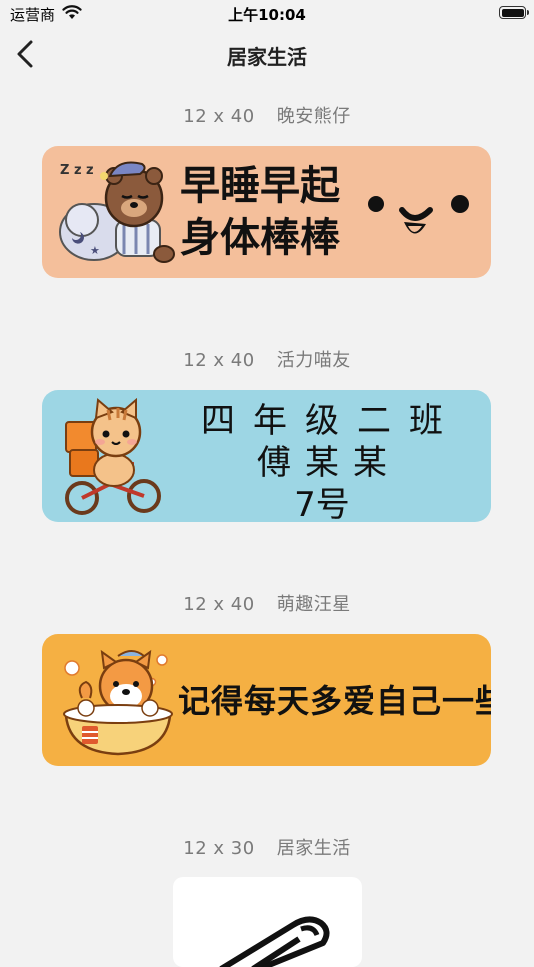 The height and width of the screenshot is (967, 534). What do you see at coordinates (267, 847) in the screenshot?
I see `label-caption: 12 x 30 居家生活` at bounding box center [267, 847].